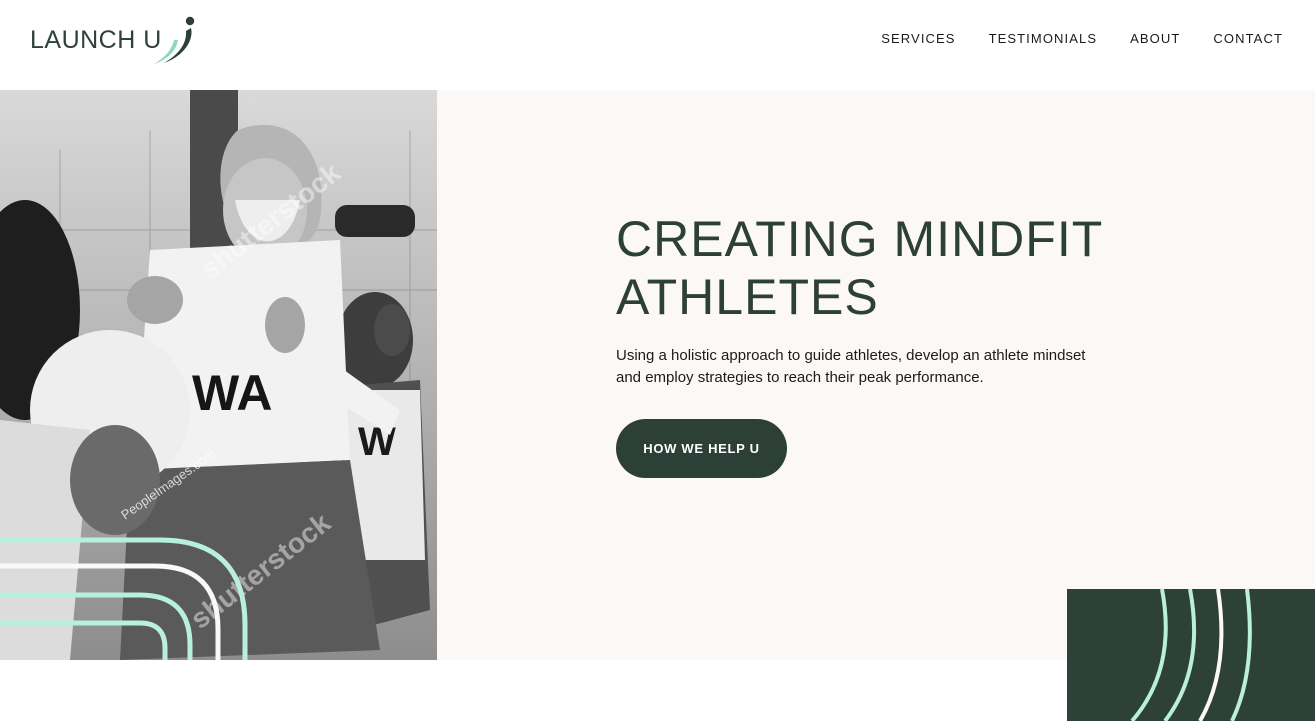 Image resolution: width=1315 pixels, height=721 pixels. Describe the element at coordinates (701, 448) in the screenshot. I see `how-we-help-button: HOW WE HELP U` at that location.